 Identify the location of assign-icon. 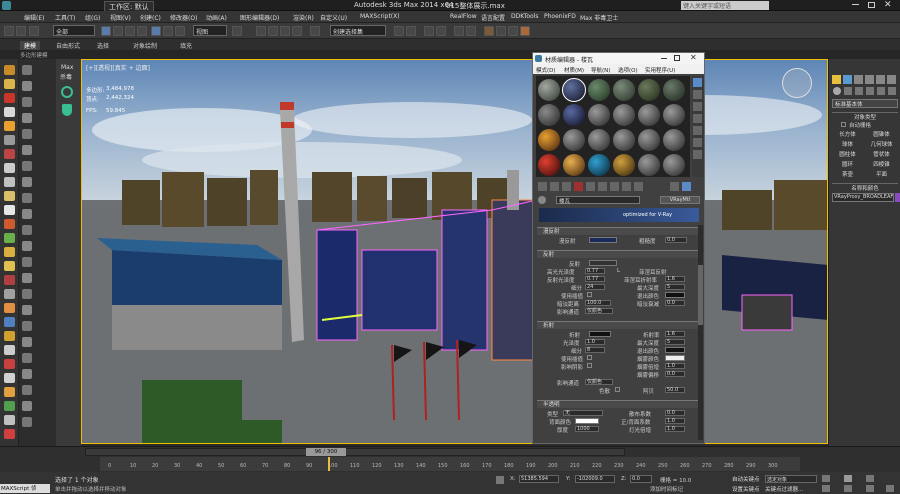
(566, 186).